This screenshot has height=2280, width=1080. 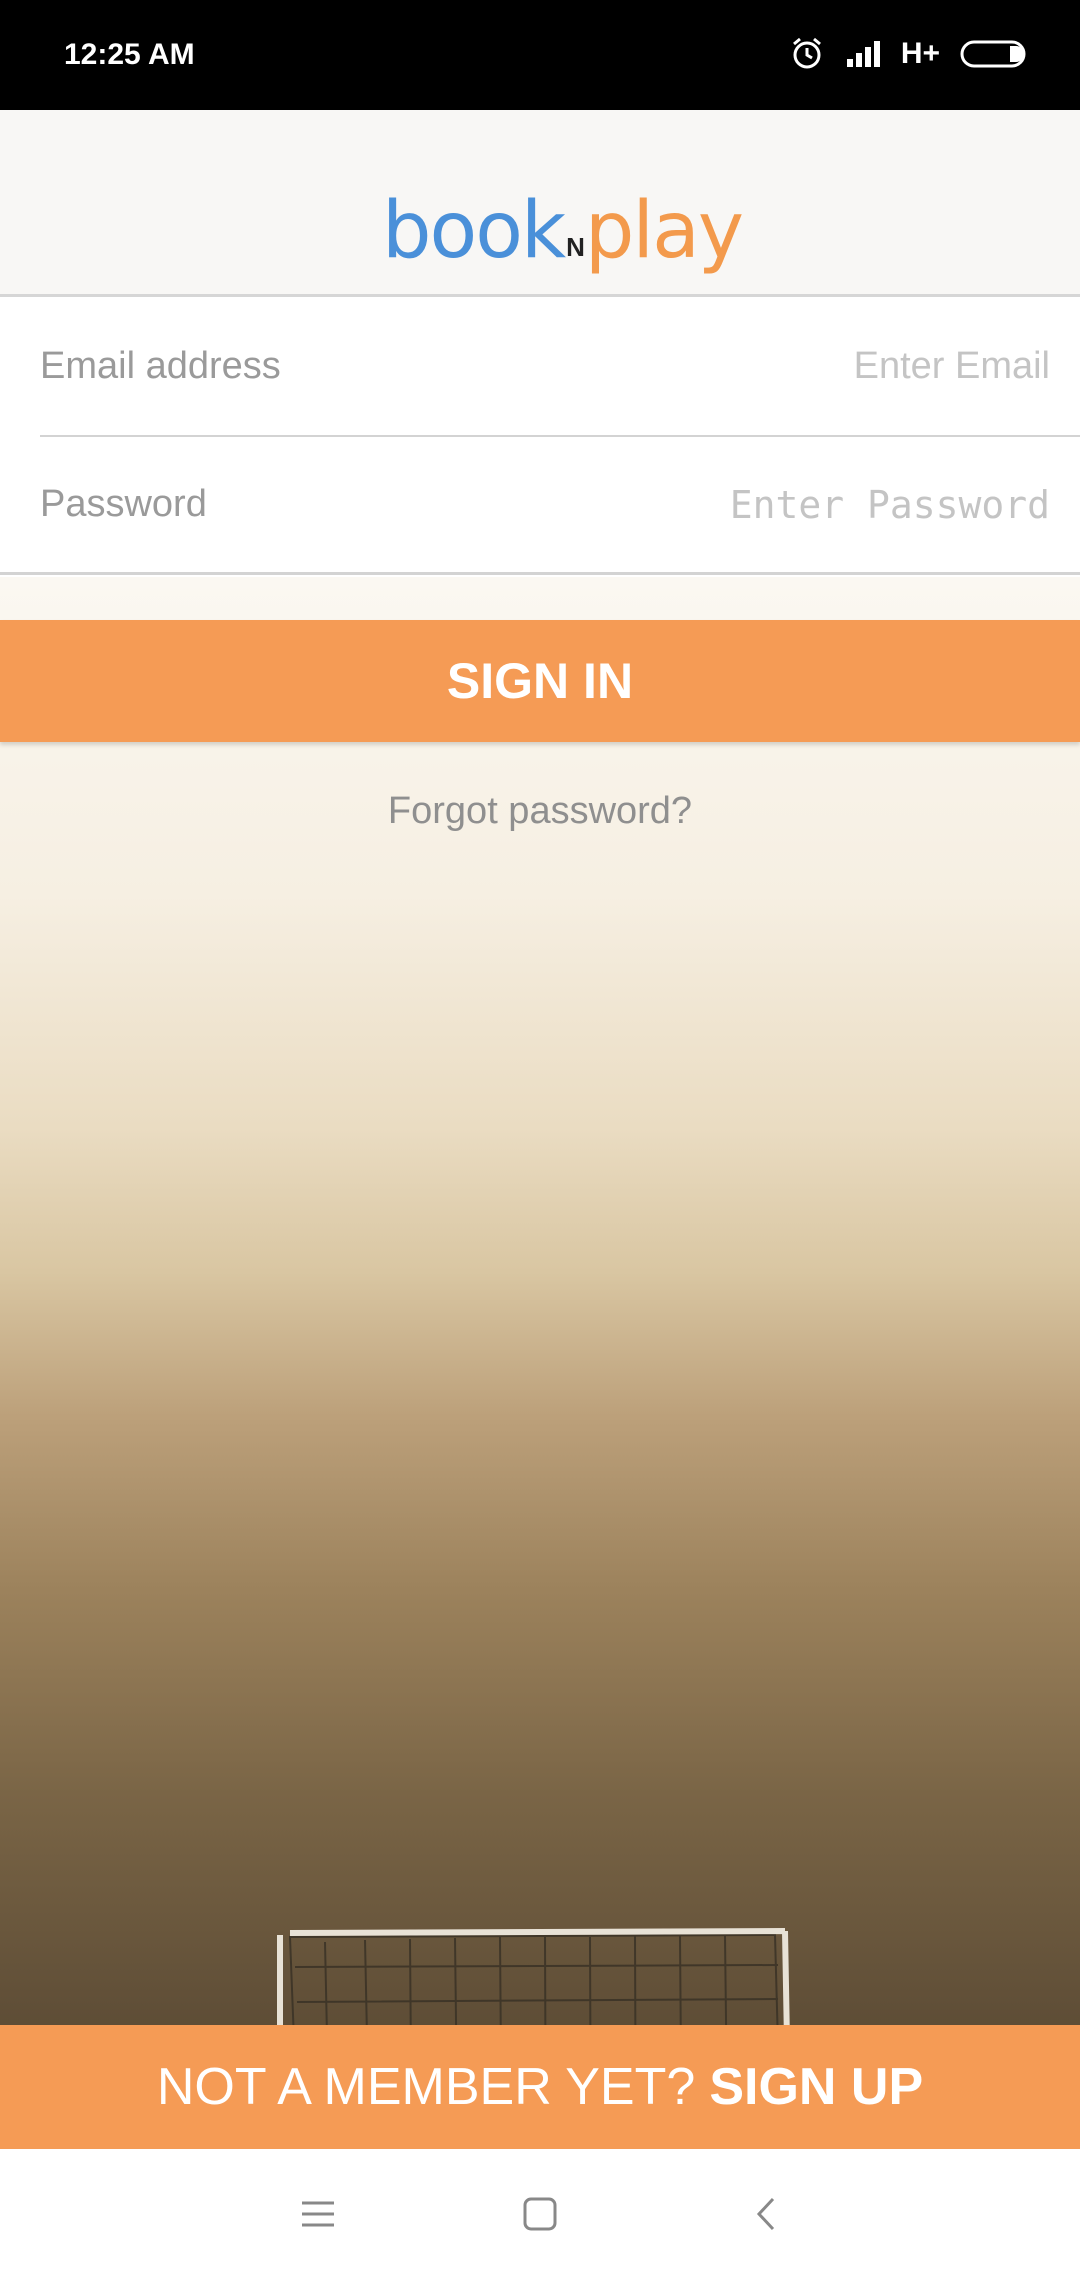 I want to click on login-form: Email address Password, so click(x=540, y=437).